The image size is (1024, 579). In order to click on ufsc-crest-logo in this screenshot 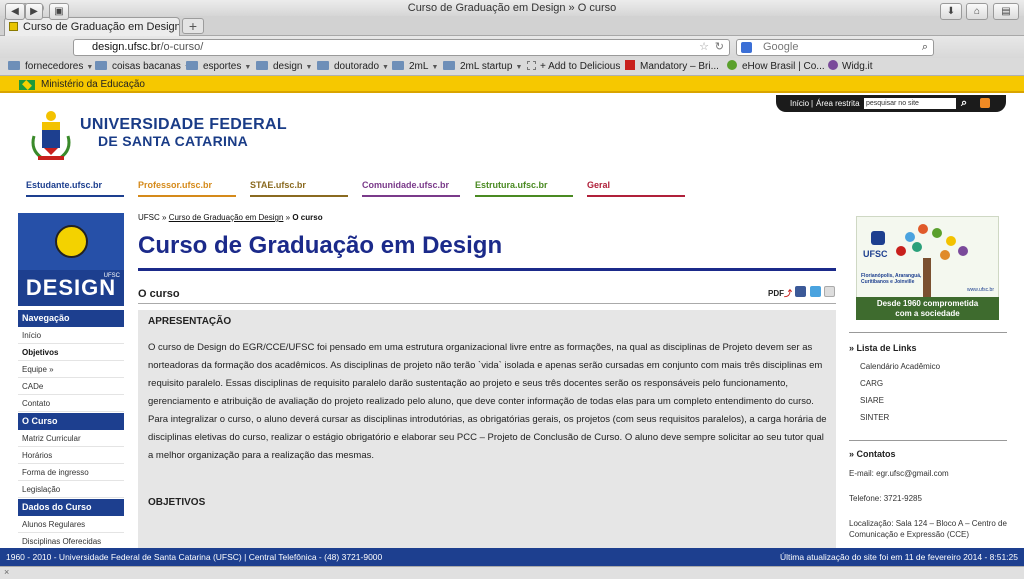, I will do `click(51, 136)`.